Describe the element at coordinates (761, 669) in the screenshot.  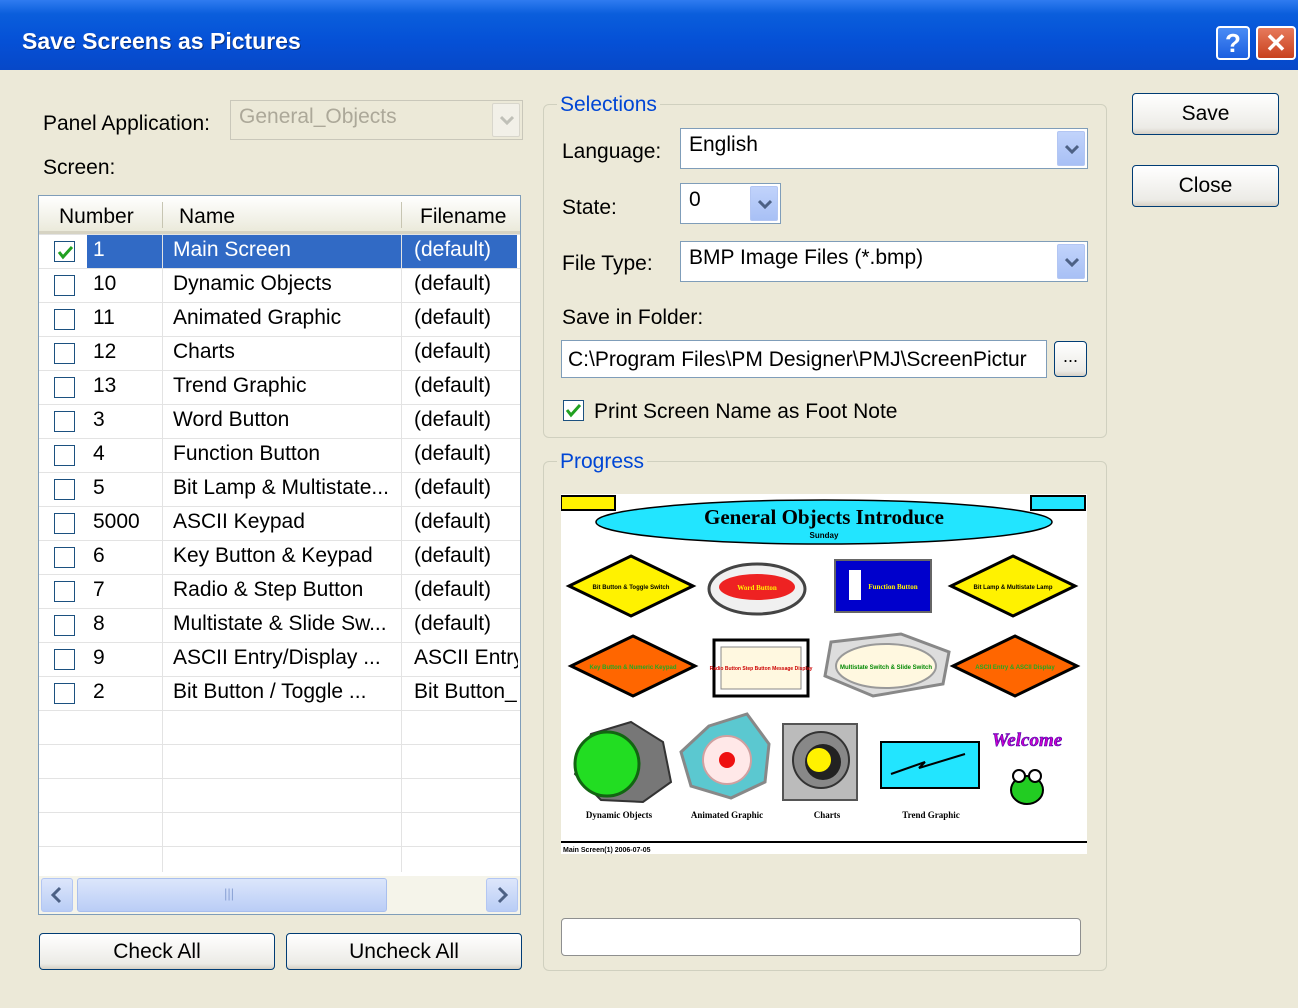
I see `tile-label-radio-button: Radio Button Step Button Message Display` at that location.